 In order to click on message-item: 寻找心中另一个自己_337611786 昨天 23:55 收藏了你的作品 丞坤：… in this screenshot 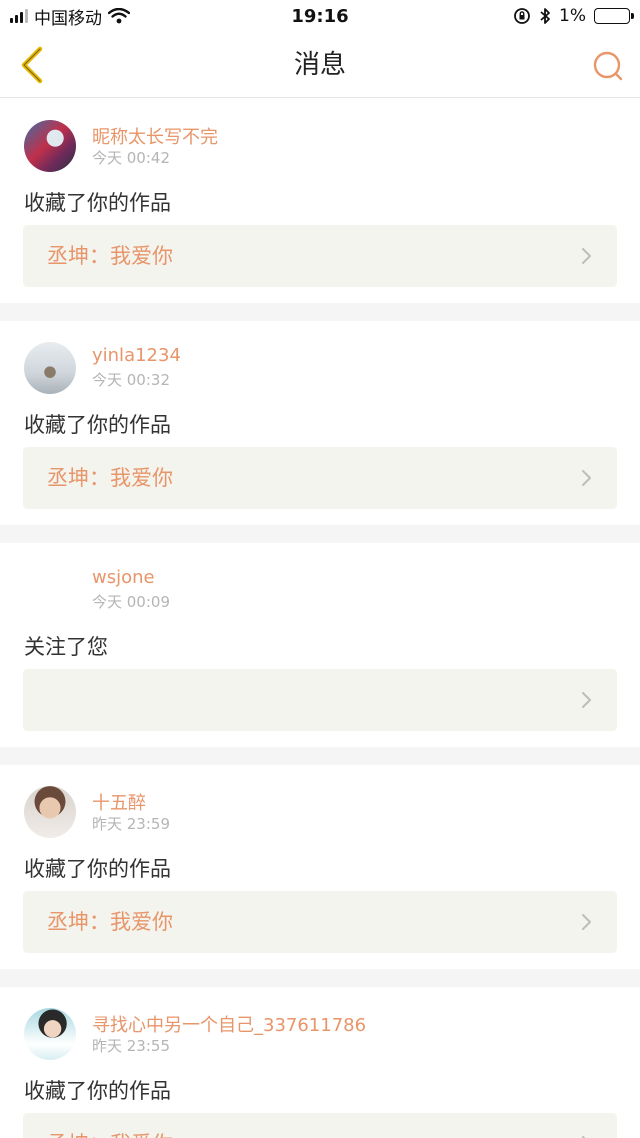, I will do `click(320, 1062)`.